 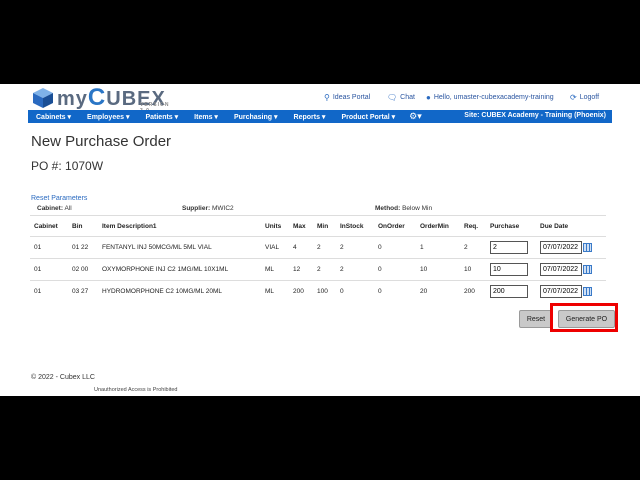 I want to click on col-units: Units, so click(x=275, y=226).